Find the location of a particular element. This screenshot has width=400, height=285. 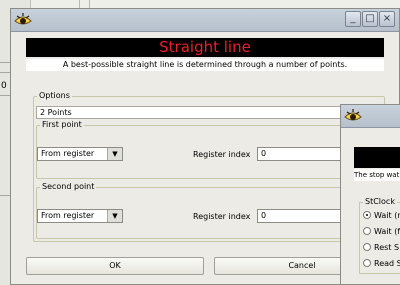

second-point-source-combo: From register ▼ is located at coordinates (80, 216).